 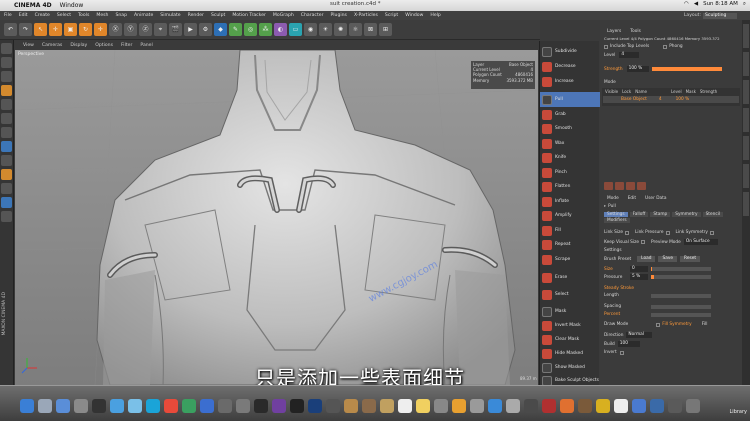 What do you see at coordinates (283, 15) in the screenshot?
I see `menu-mograph: MoGraph` at bounding box center [283, 15].